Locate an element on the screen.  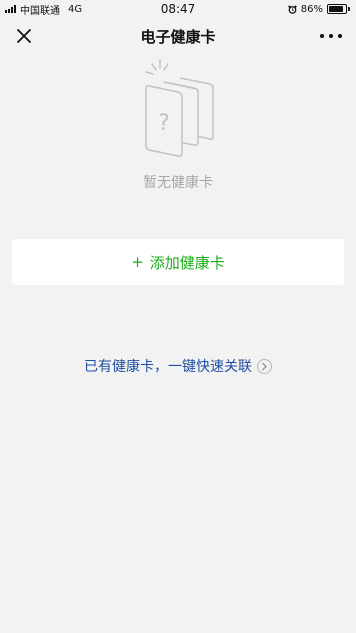
add-health-card-button: + 添加健康卡 is located at coordinates (178, 262).